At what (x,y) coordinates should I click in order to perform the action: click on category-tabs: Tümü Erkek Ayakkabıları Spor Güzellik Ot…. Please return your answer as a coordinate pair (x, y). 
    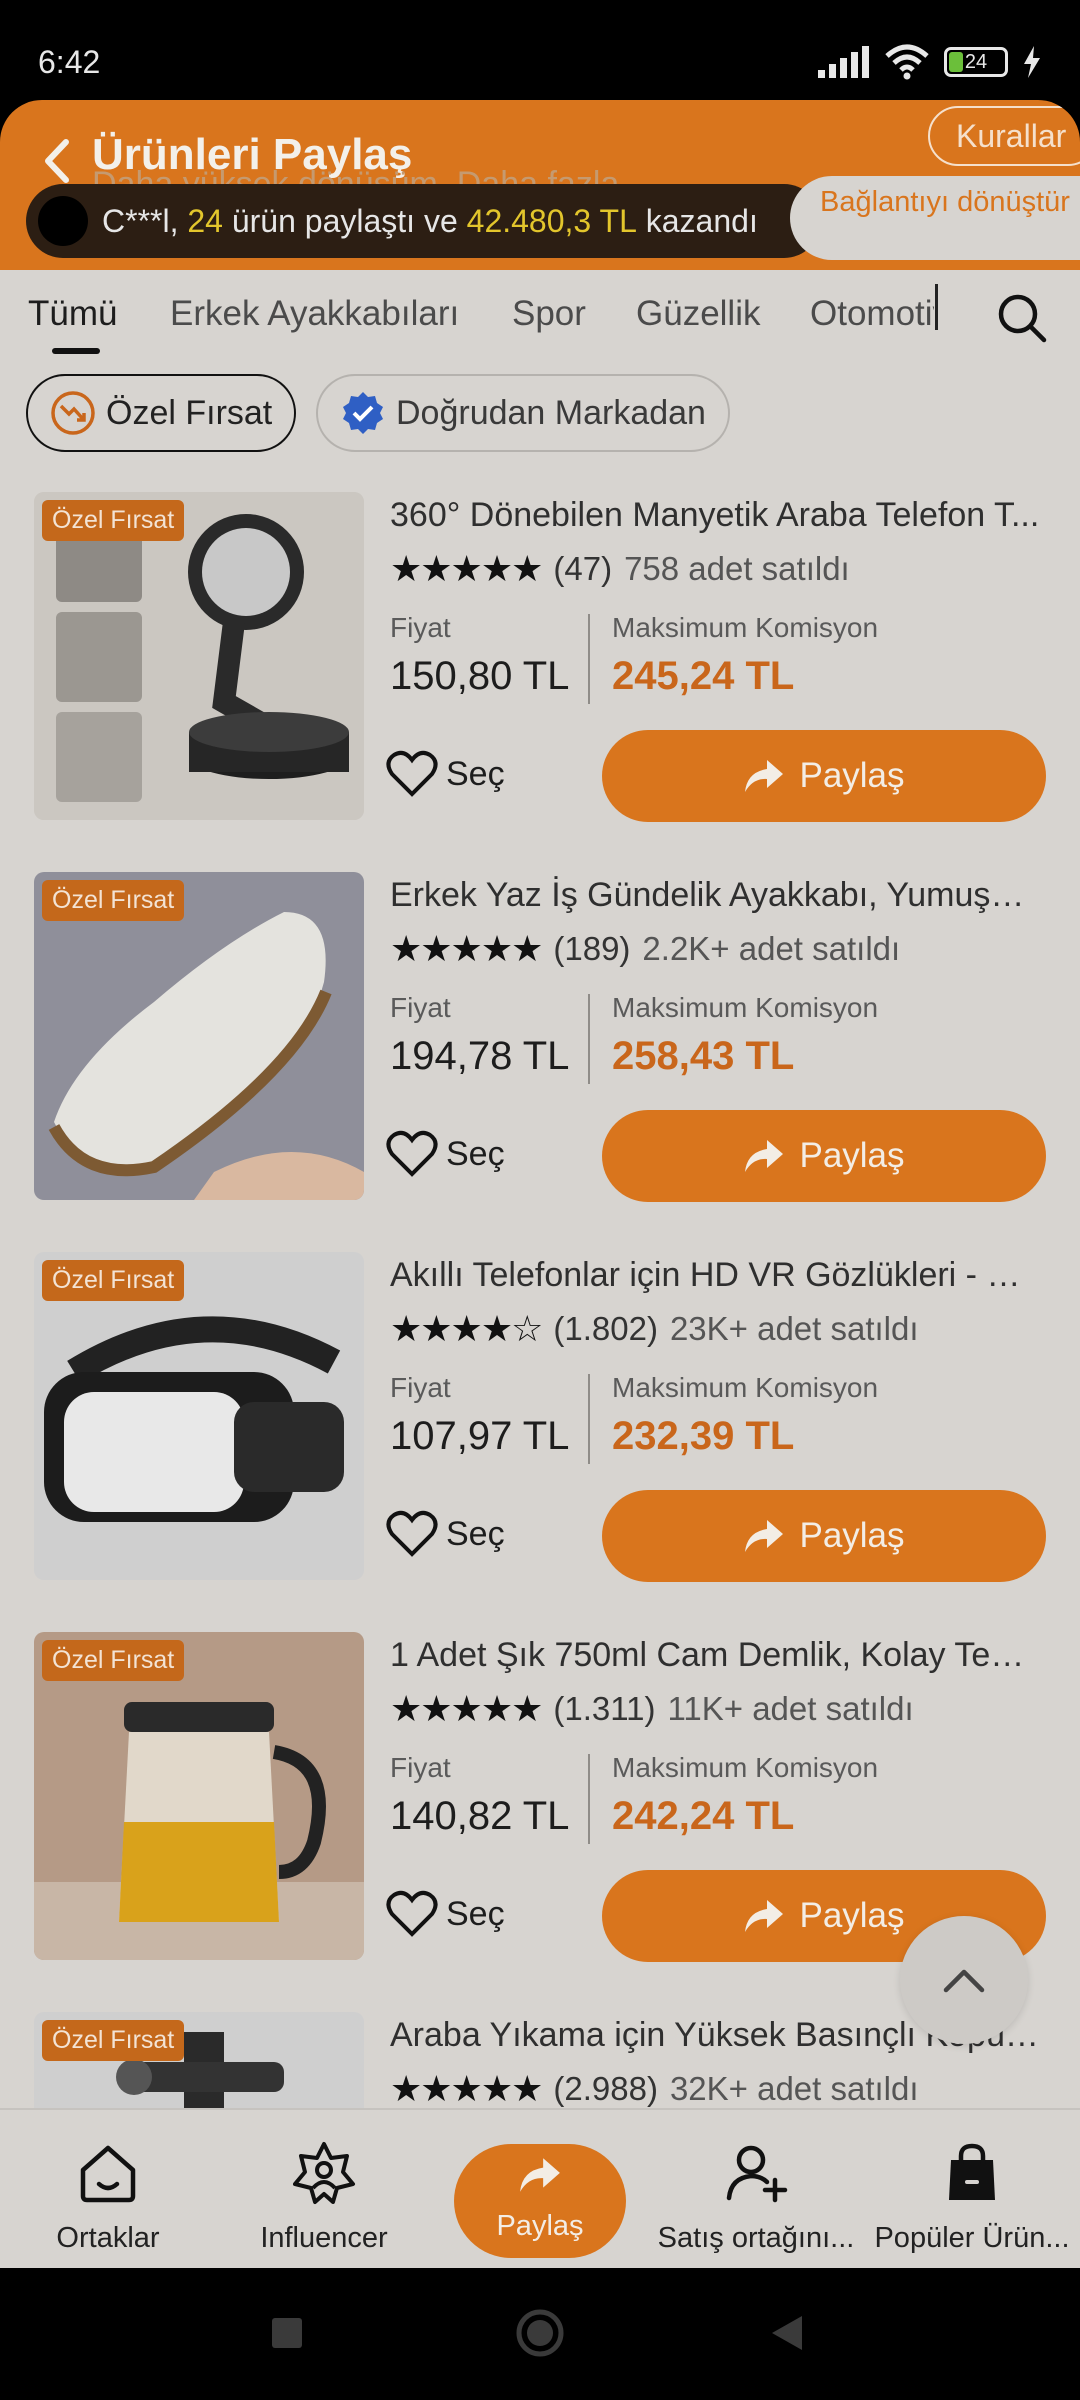
    Looking at the image, I should click on (540, 317).